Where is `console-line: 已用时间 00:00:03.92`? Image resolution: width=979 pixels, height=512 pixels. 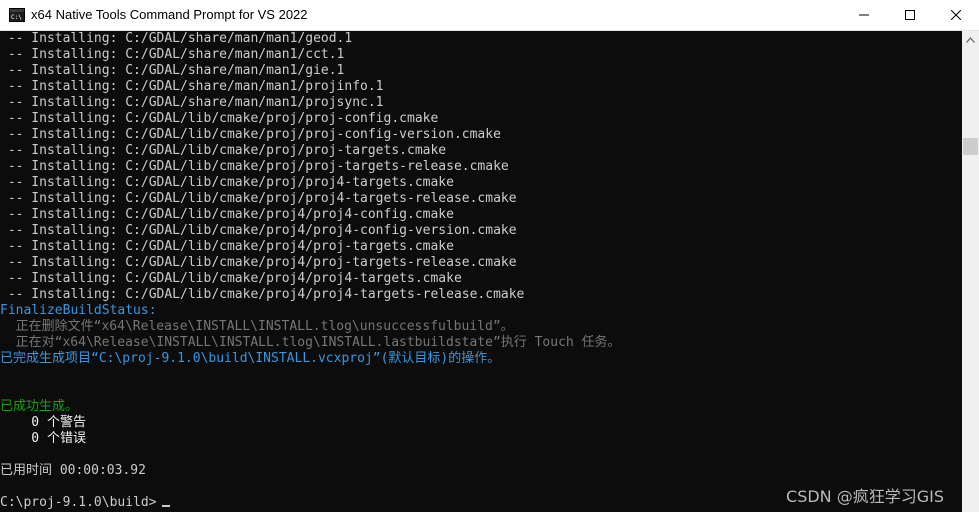
console-line: 已用时间 00:00:03.92 is located at coordinates (73, 470).